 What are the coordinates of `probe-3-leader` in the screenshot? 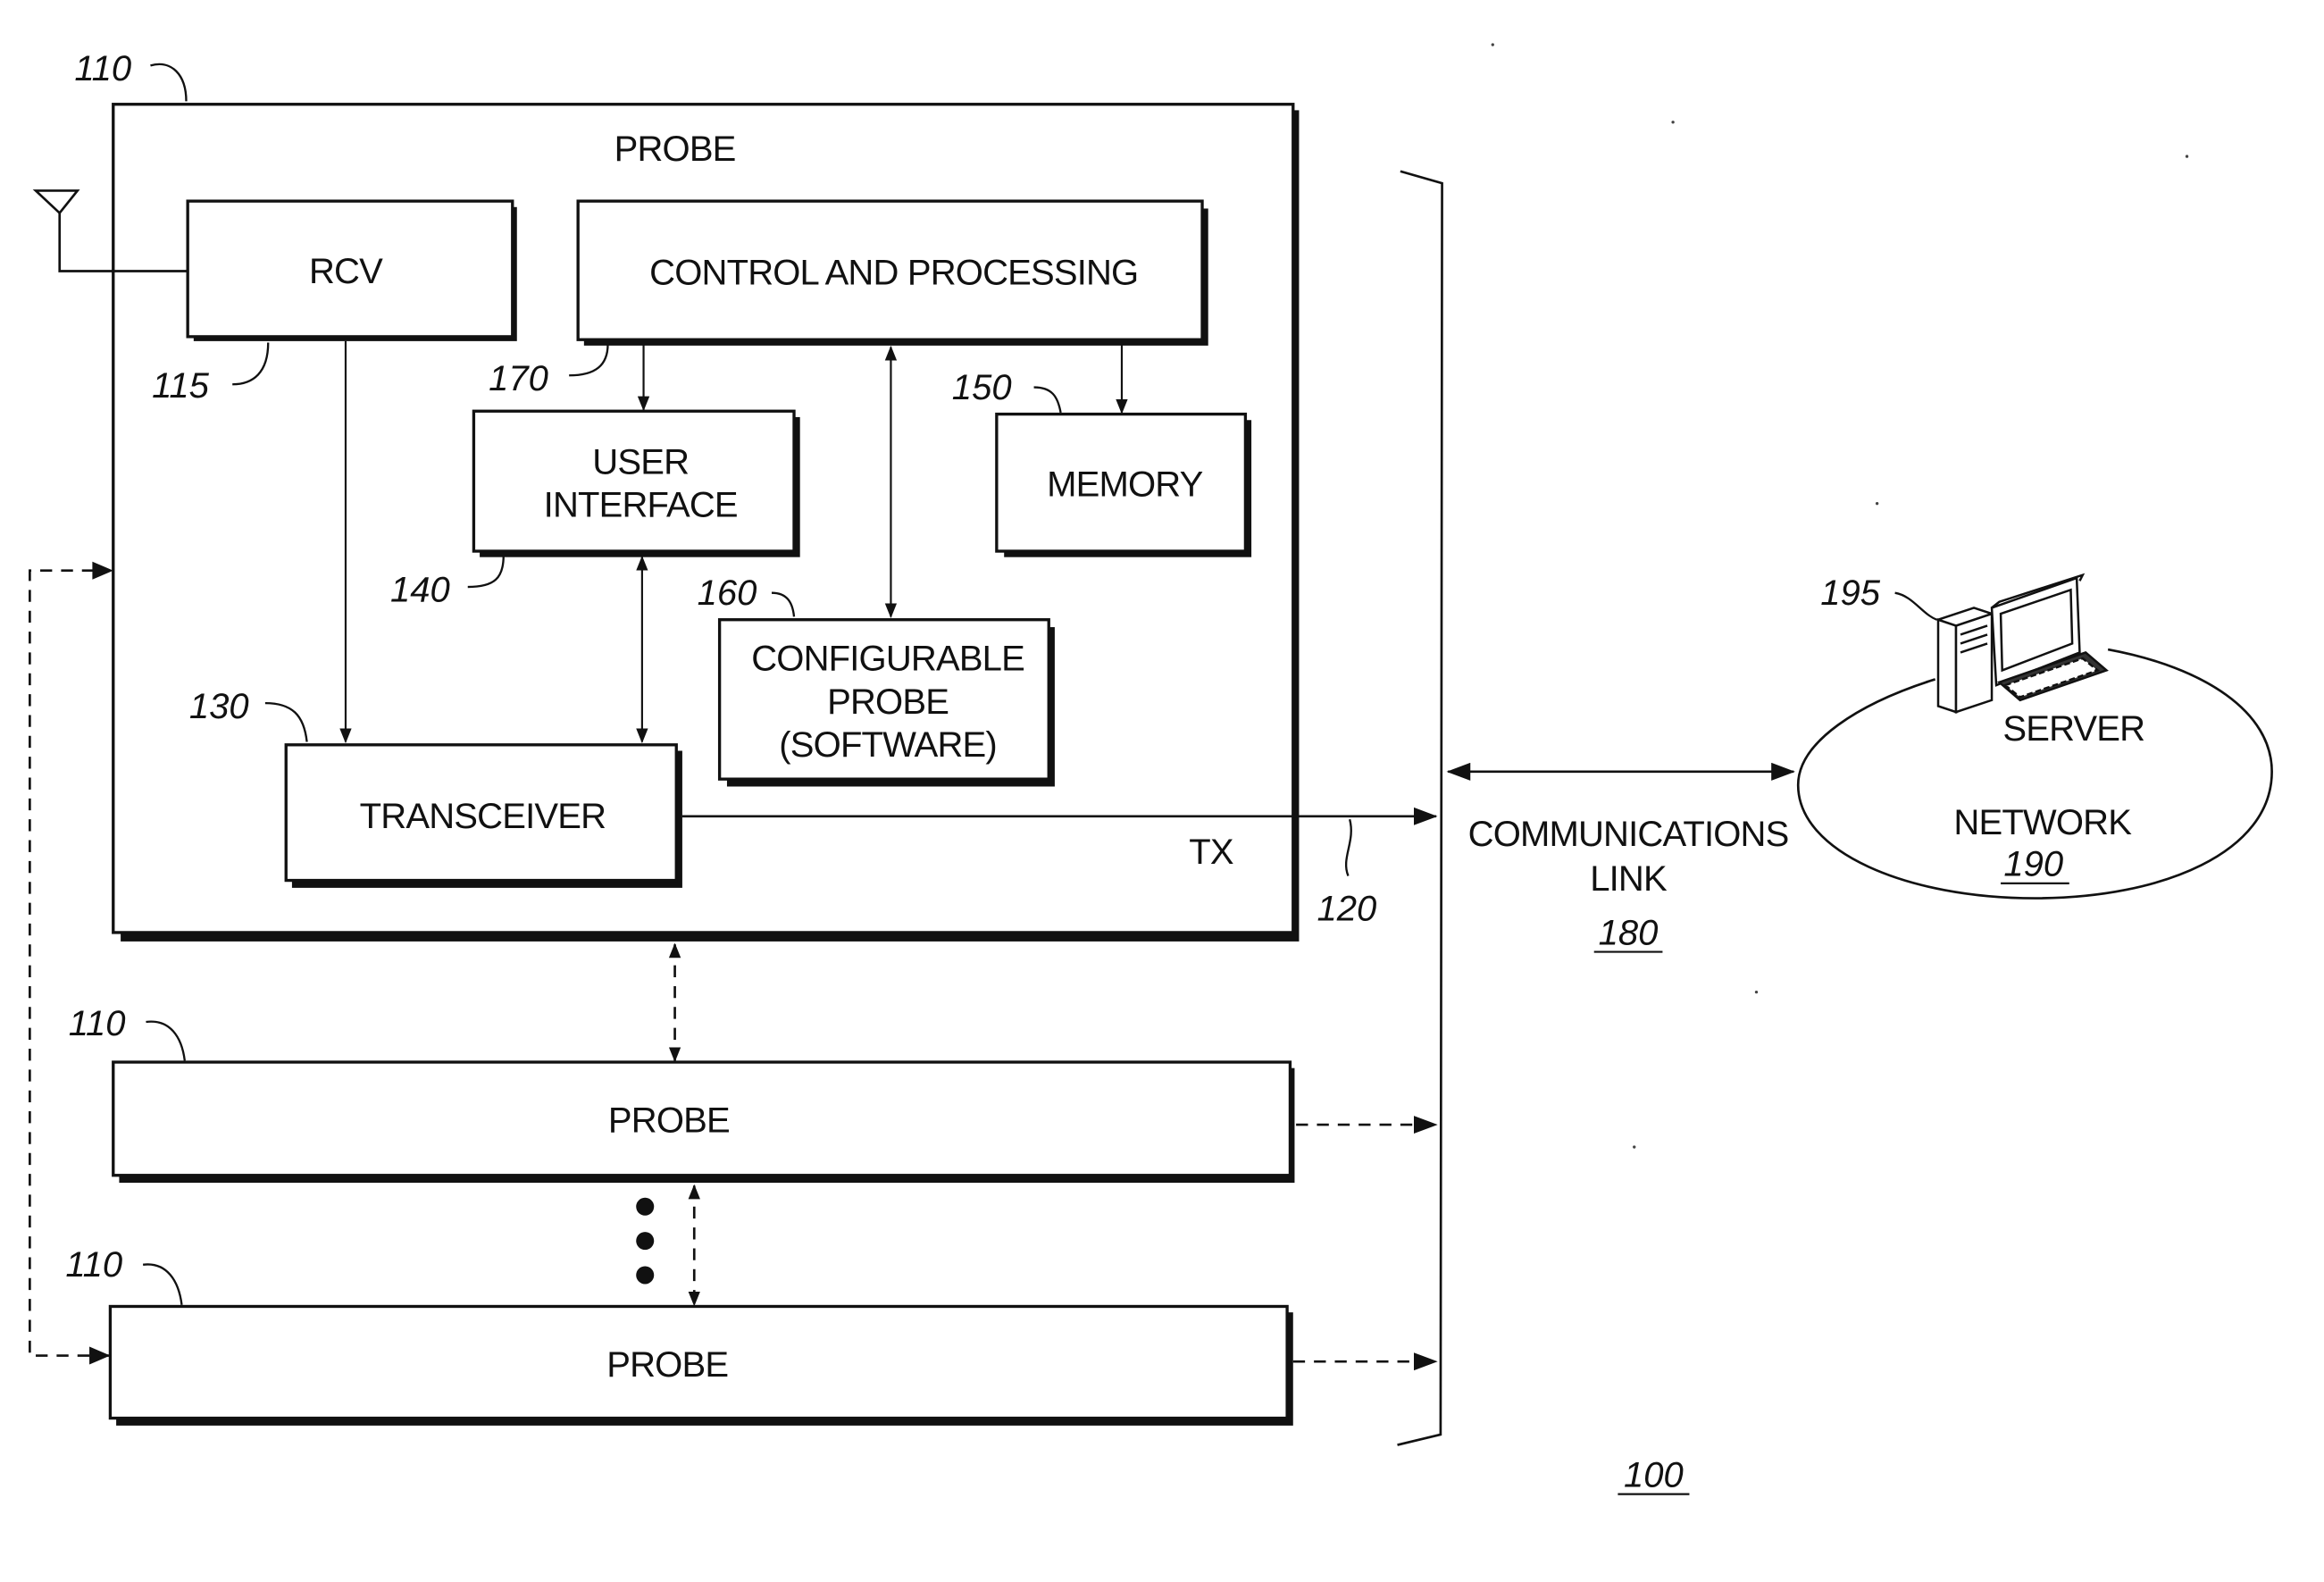 It's located at (162, 1284).